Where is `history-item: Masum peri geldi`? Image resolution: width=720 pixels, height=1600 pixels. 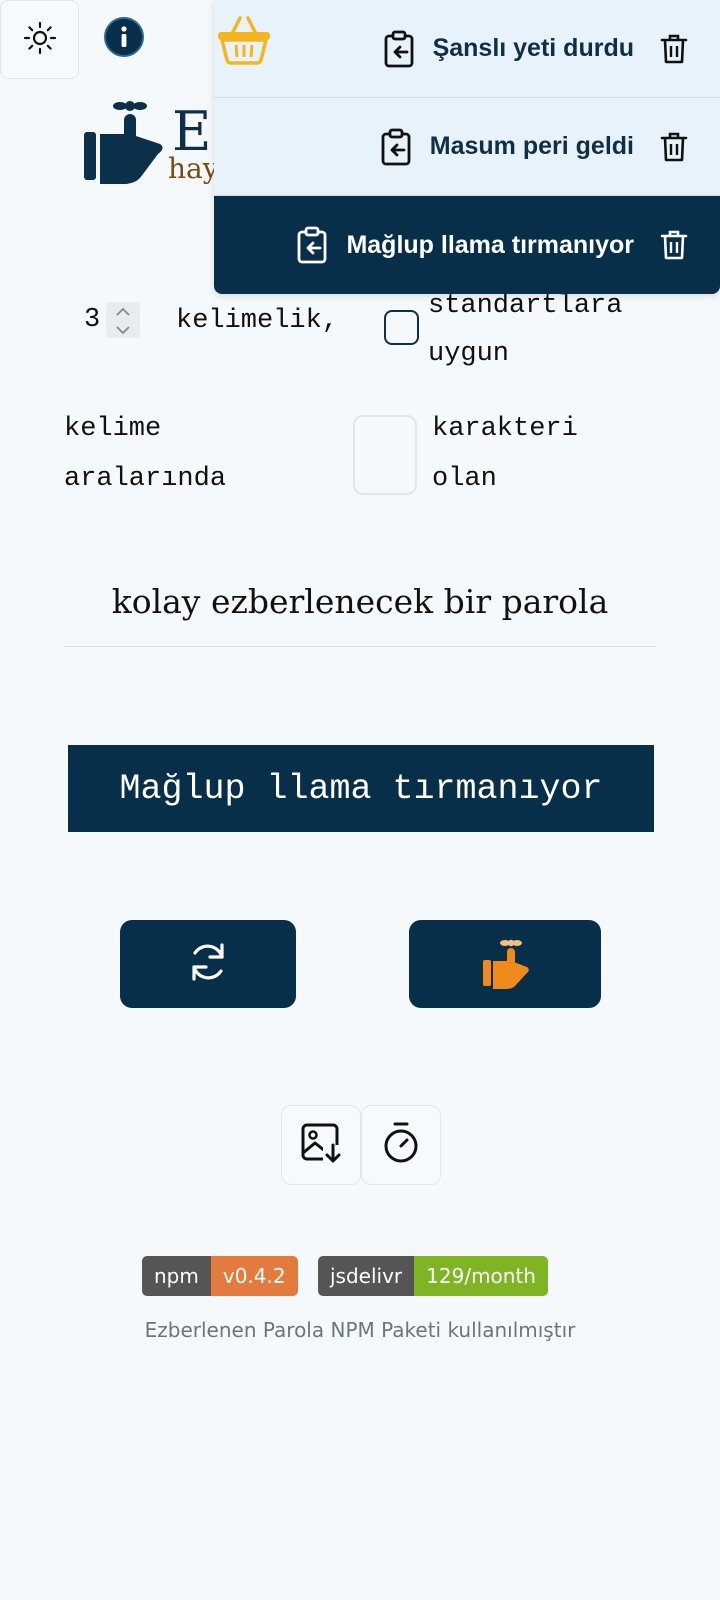
history-item: Masum peri geldi is located at coordinates (467, 147).